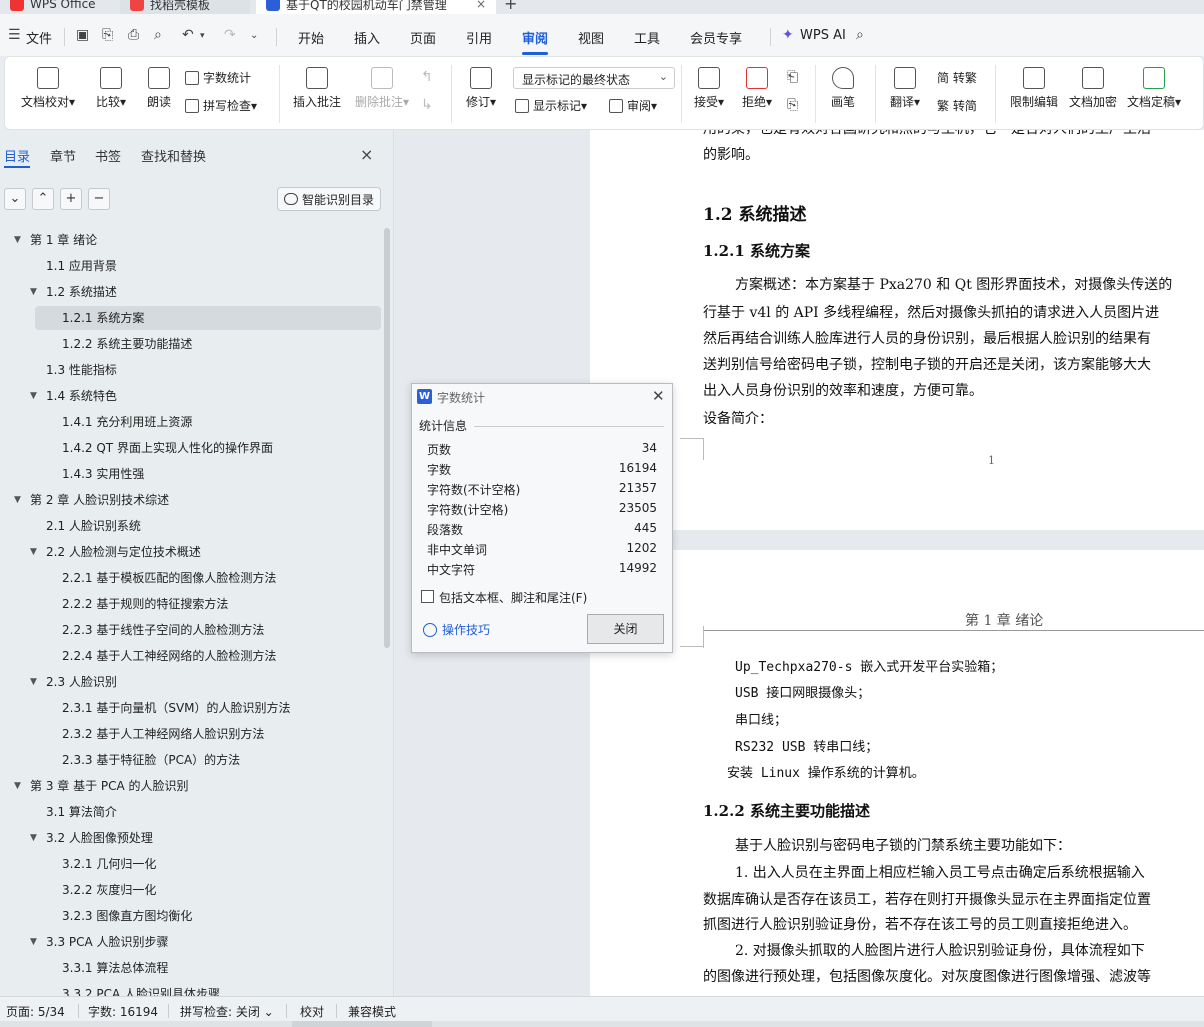 This screenshot has width=1204, height=1027. I want to click on close-tab-icon: ×, so click(481, 5).